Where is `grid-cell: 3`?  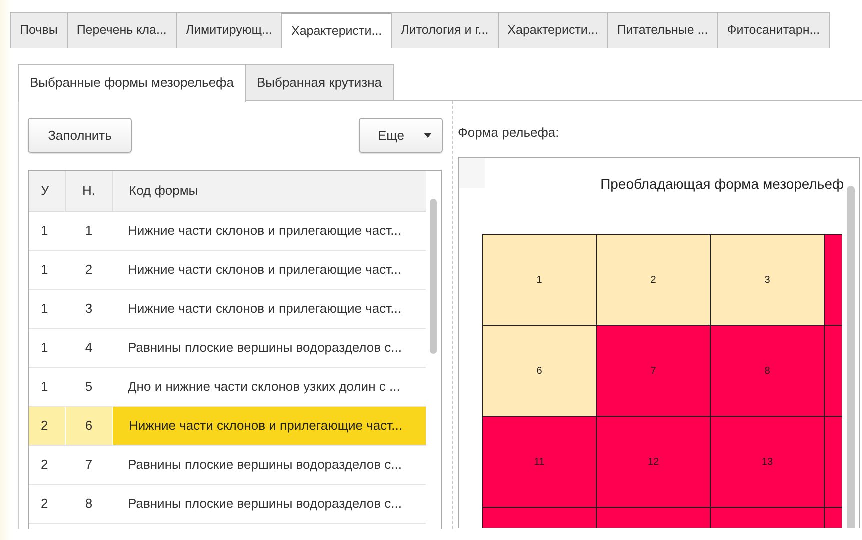
grid-cell: 3 is located at coordinates (768, 280).